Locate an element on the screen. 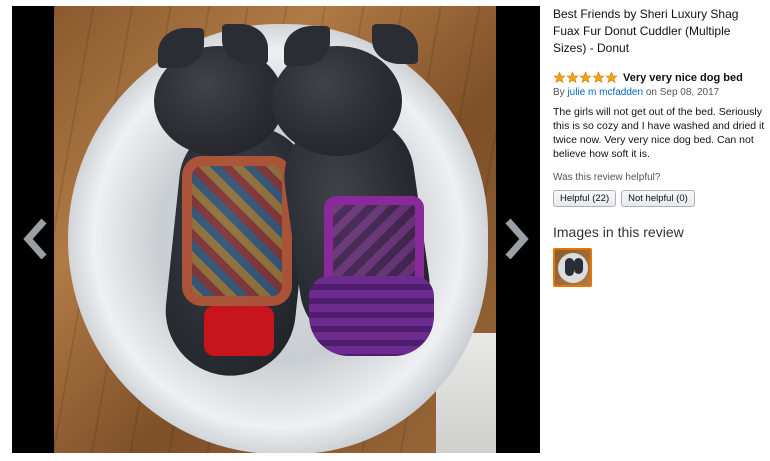  author-link: julie m mcfadden is located at coordinates (605, 92).